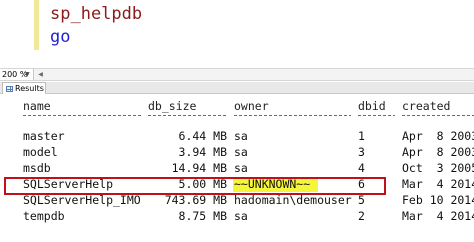 The image size is (474, 242). Describe the element at coordinates (27, 74) in the screenshot. I see `chevron-down-icon: ▼` at that location.